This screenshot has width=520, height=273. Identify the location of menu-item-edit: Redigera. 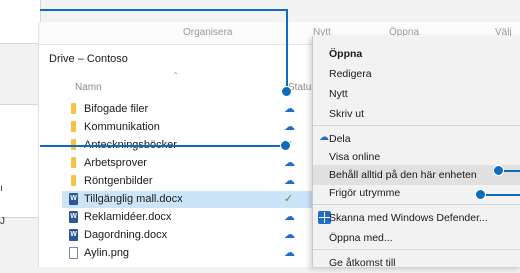
(416, 74).